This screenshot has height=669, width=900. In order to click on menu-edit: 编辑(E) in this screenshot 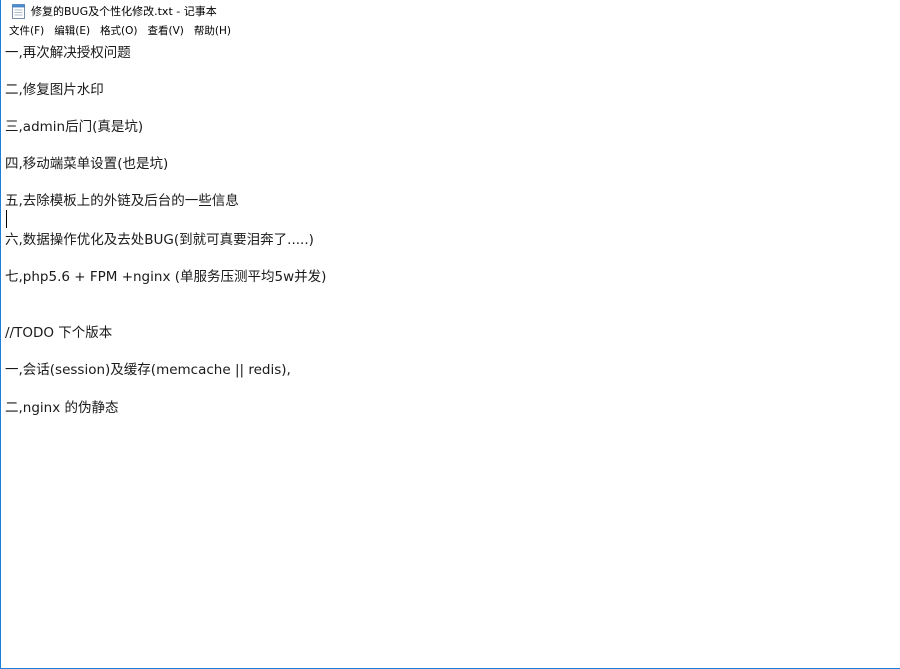, I will do `click(72, 31)`.